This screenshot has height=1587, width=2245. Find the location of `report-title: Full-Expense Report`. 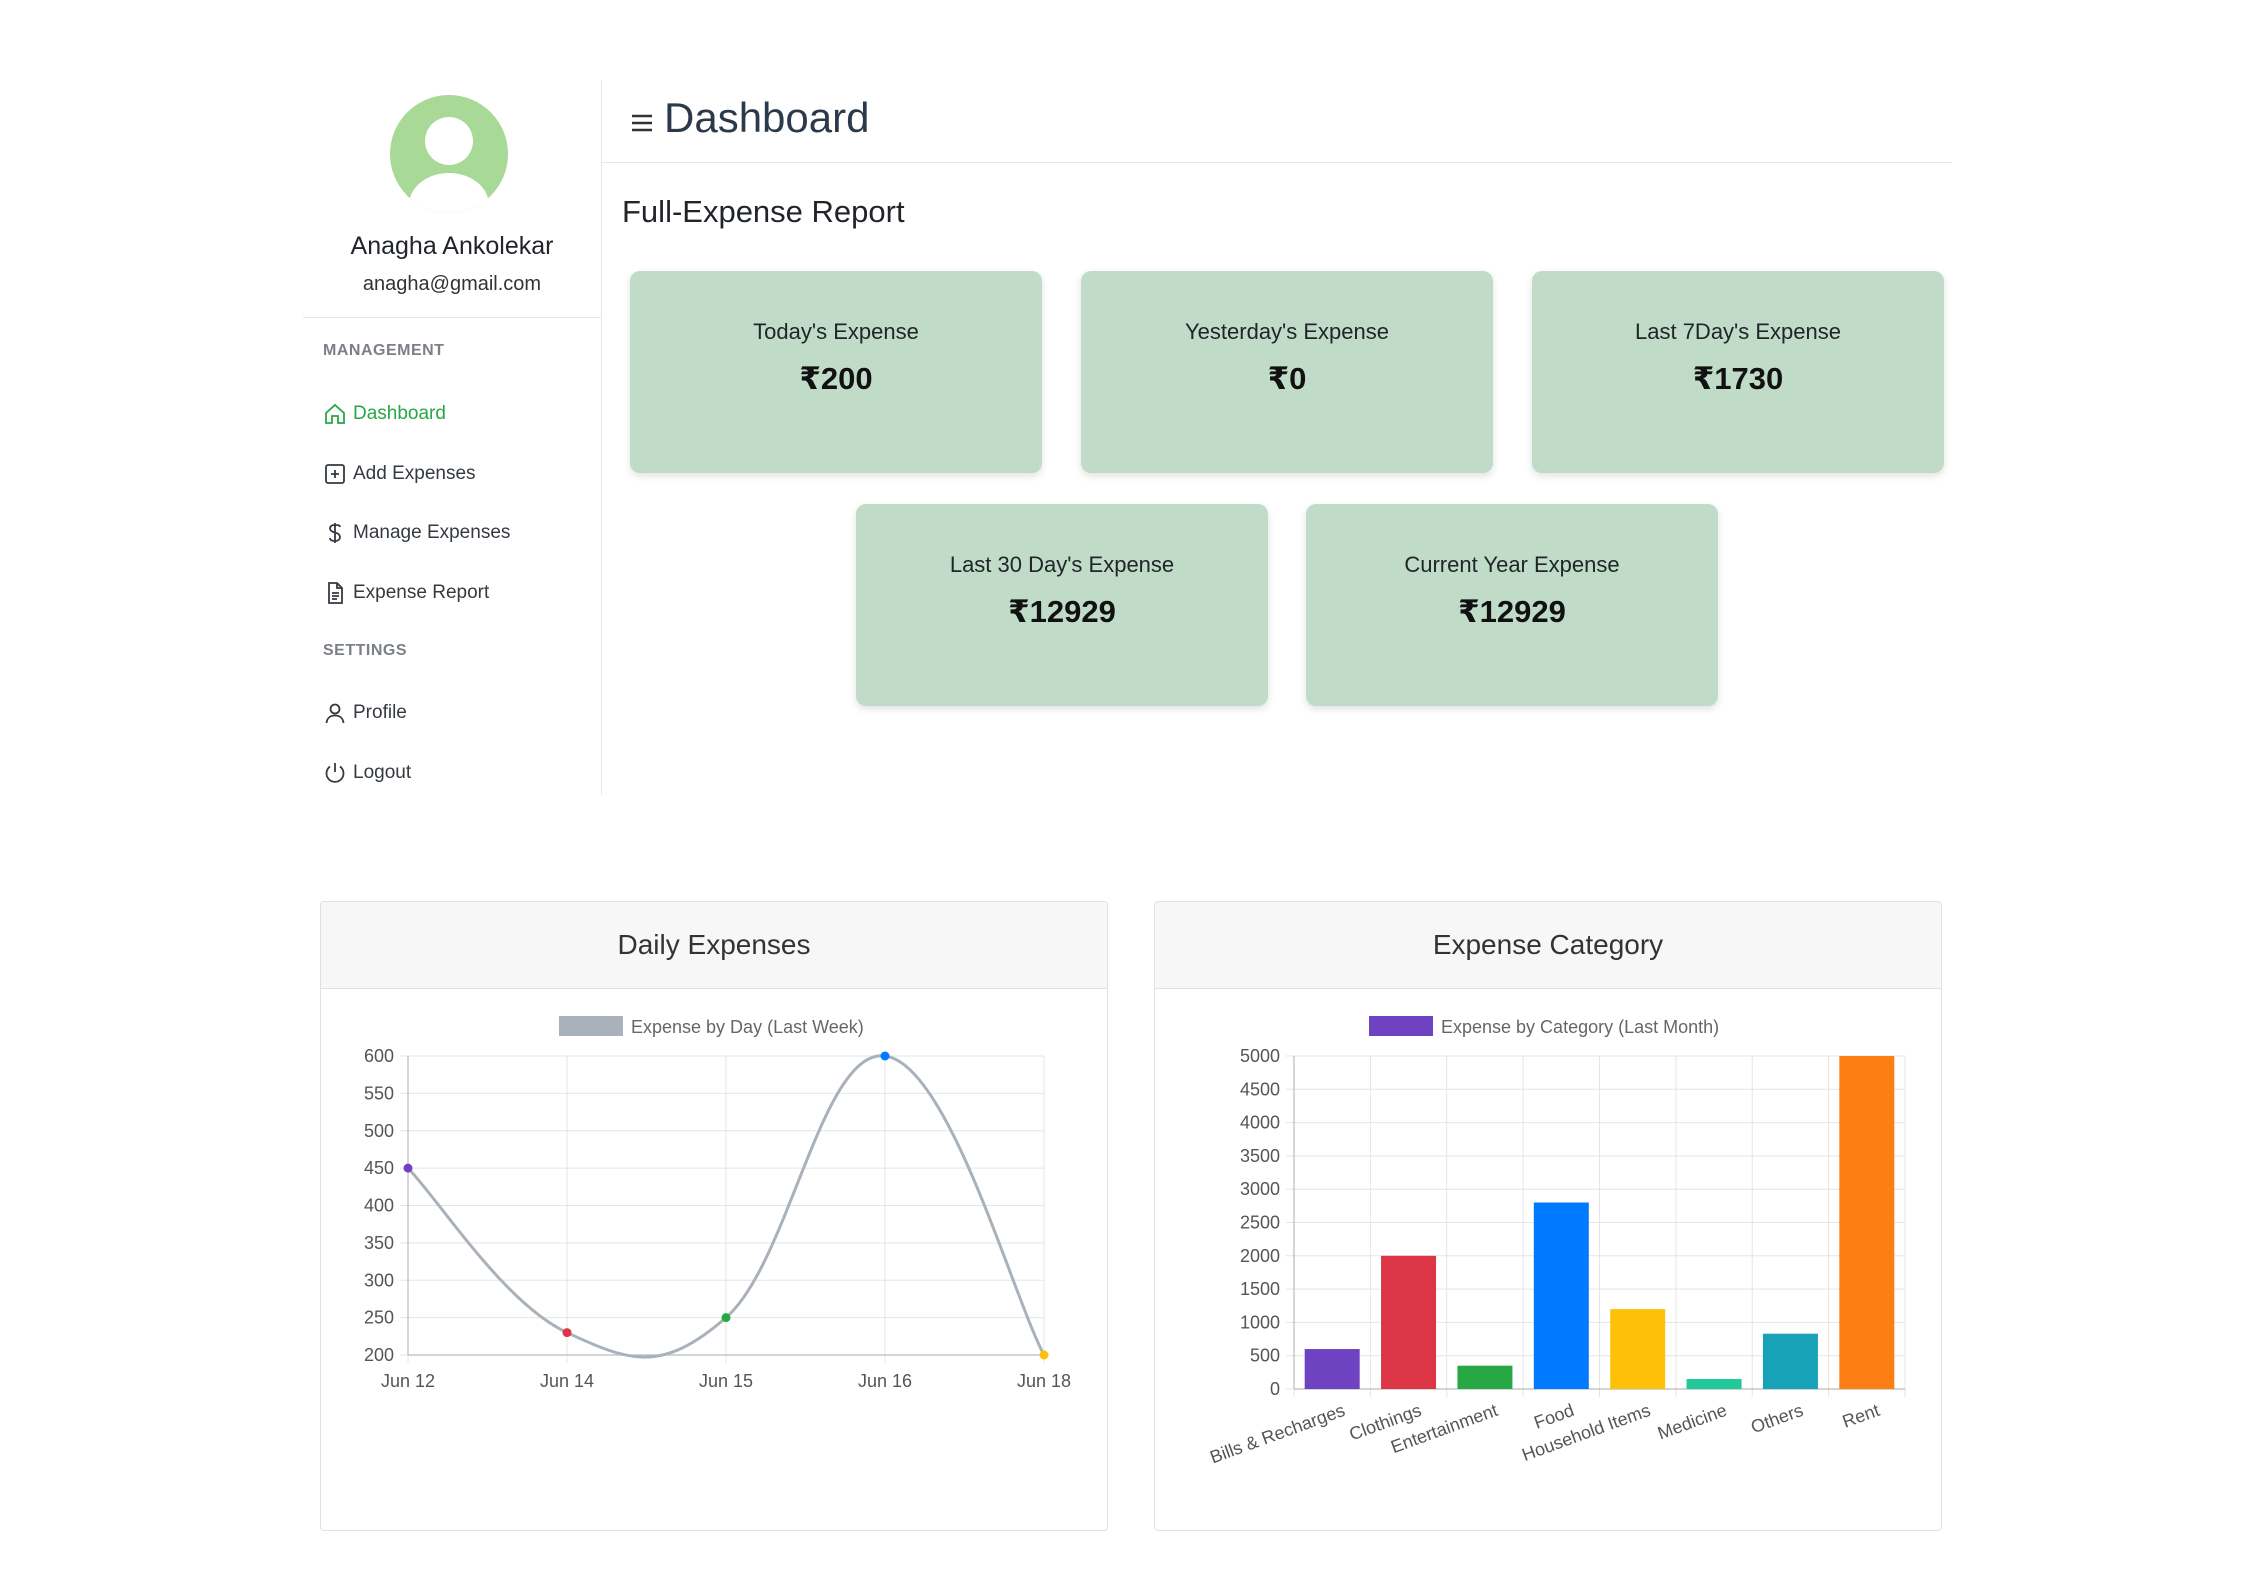

report-title: Full-Expense Report is located at coordinates (763, 211).